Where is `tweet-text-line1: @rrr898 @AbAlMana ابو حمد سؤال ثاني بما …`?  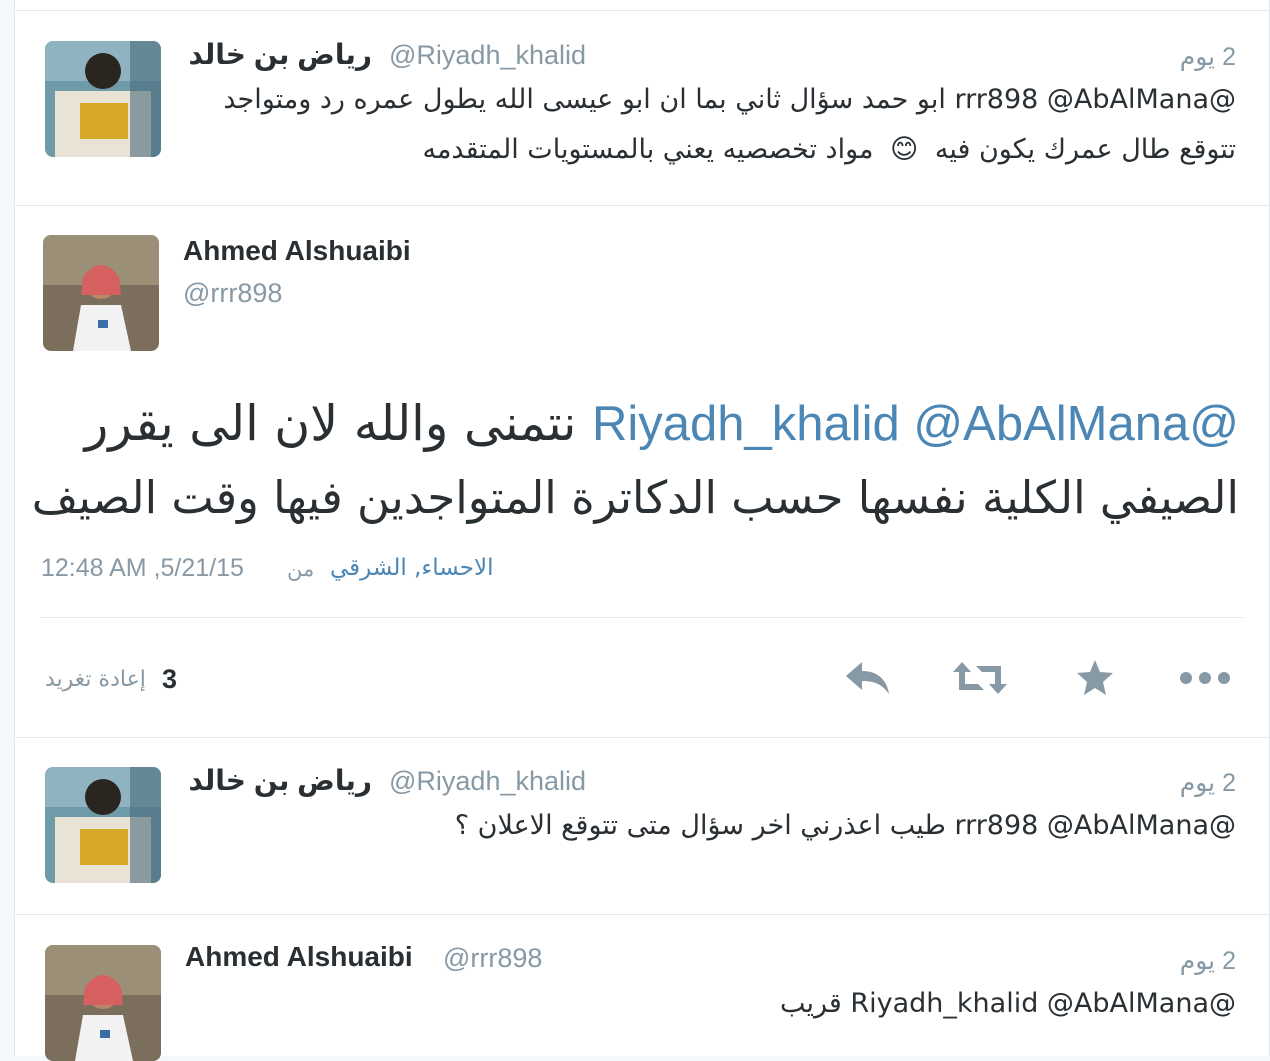
tweet-text-line1: @rrr898 @AbAlMana ابو حمد سؤال ثاني بما … is located at coordinates (729, 99).